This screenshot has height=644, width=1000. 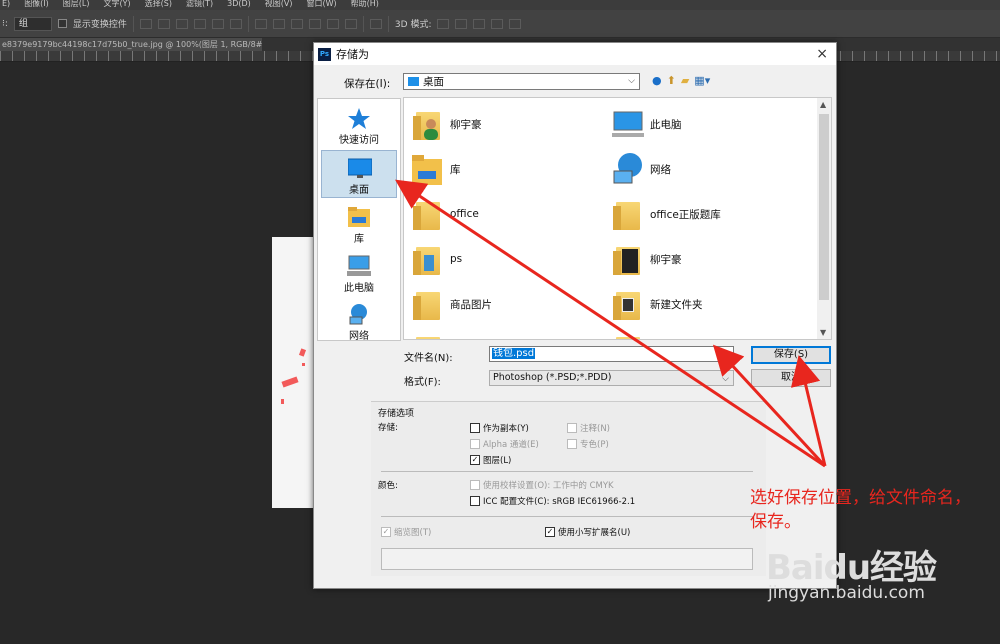 What do you see at coordinates (823, 332) in the screenshot?
I see `scroll-down-icon: ▼` at bounding box center [823, 332].